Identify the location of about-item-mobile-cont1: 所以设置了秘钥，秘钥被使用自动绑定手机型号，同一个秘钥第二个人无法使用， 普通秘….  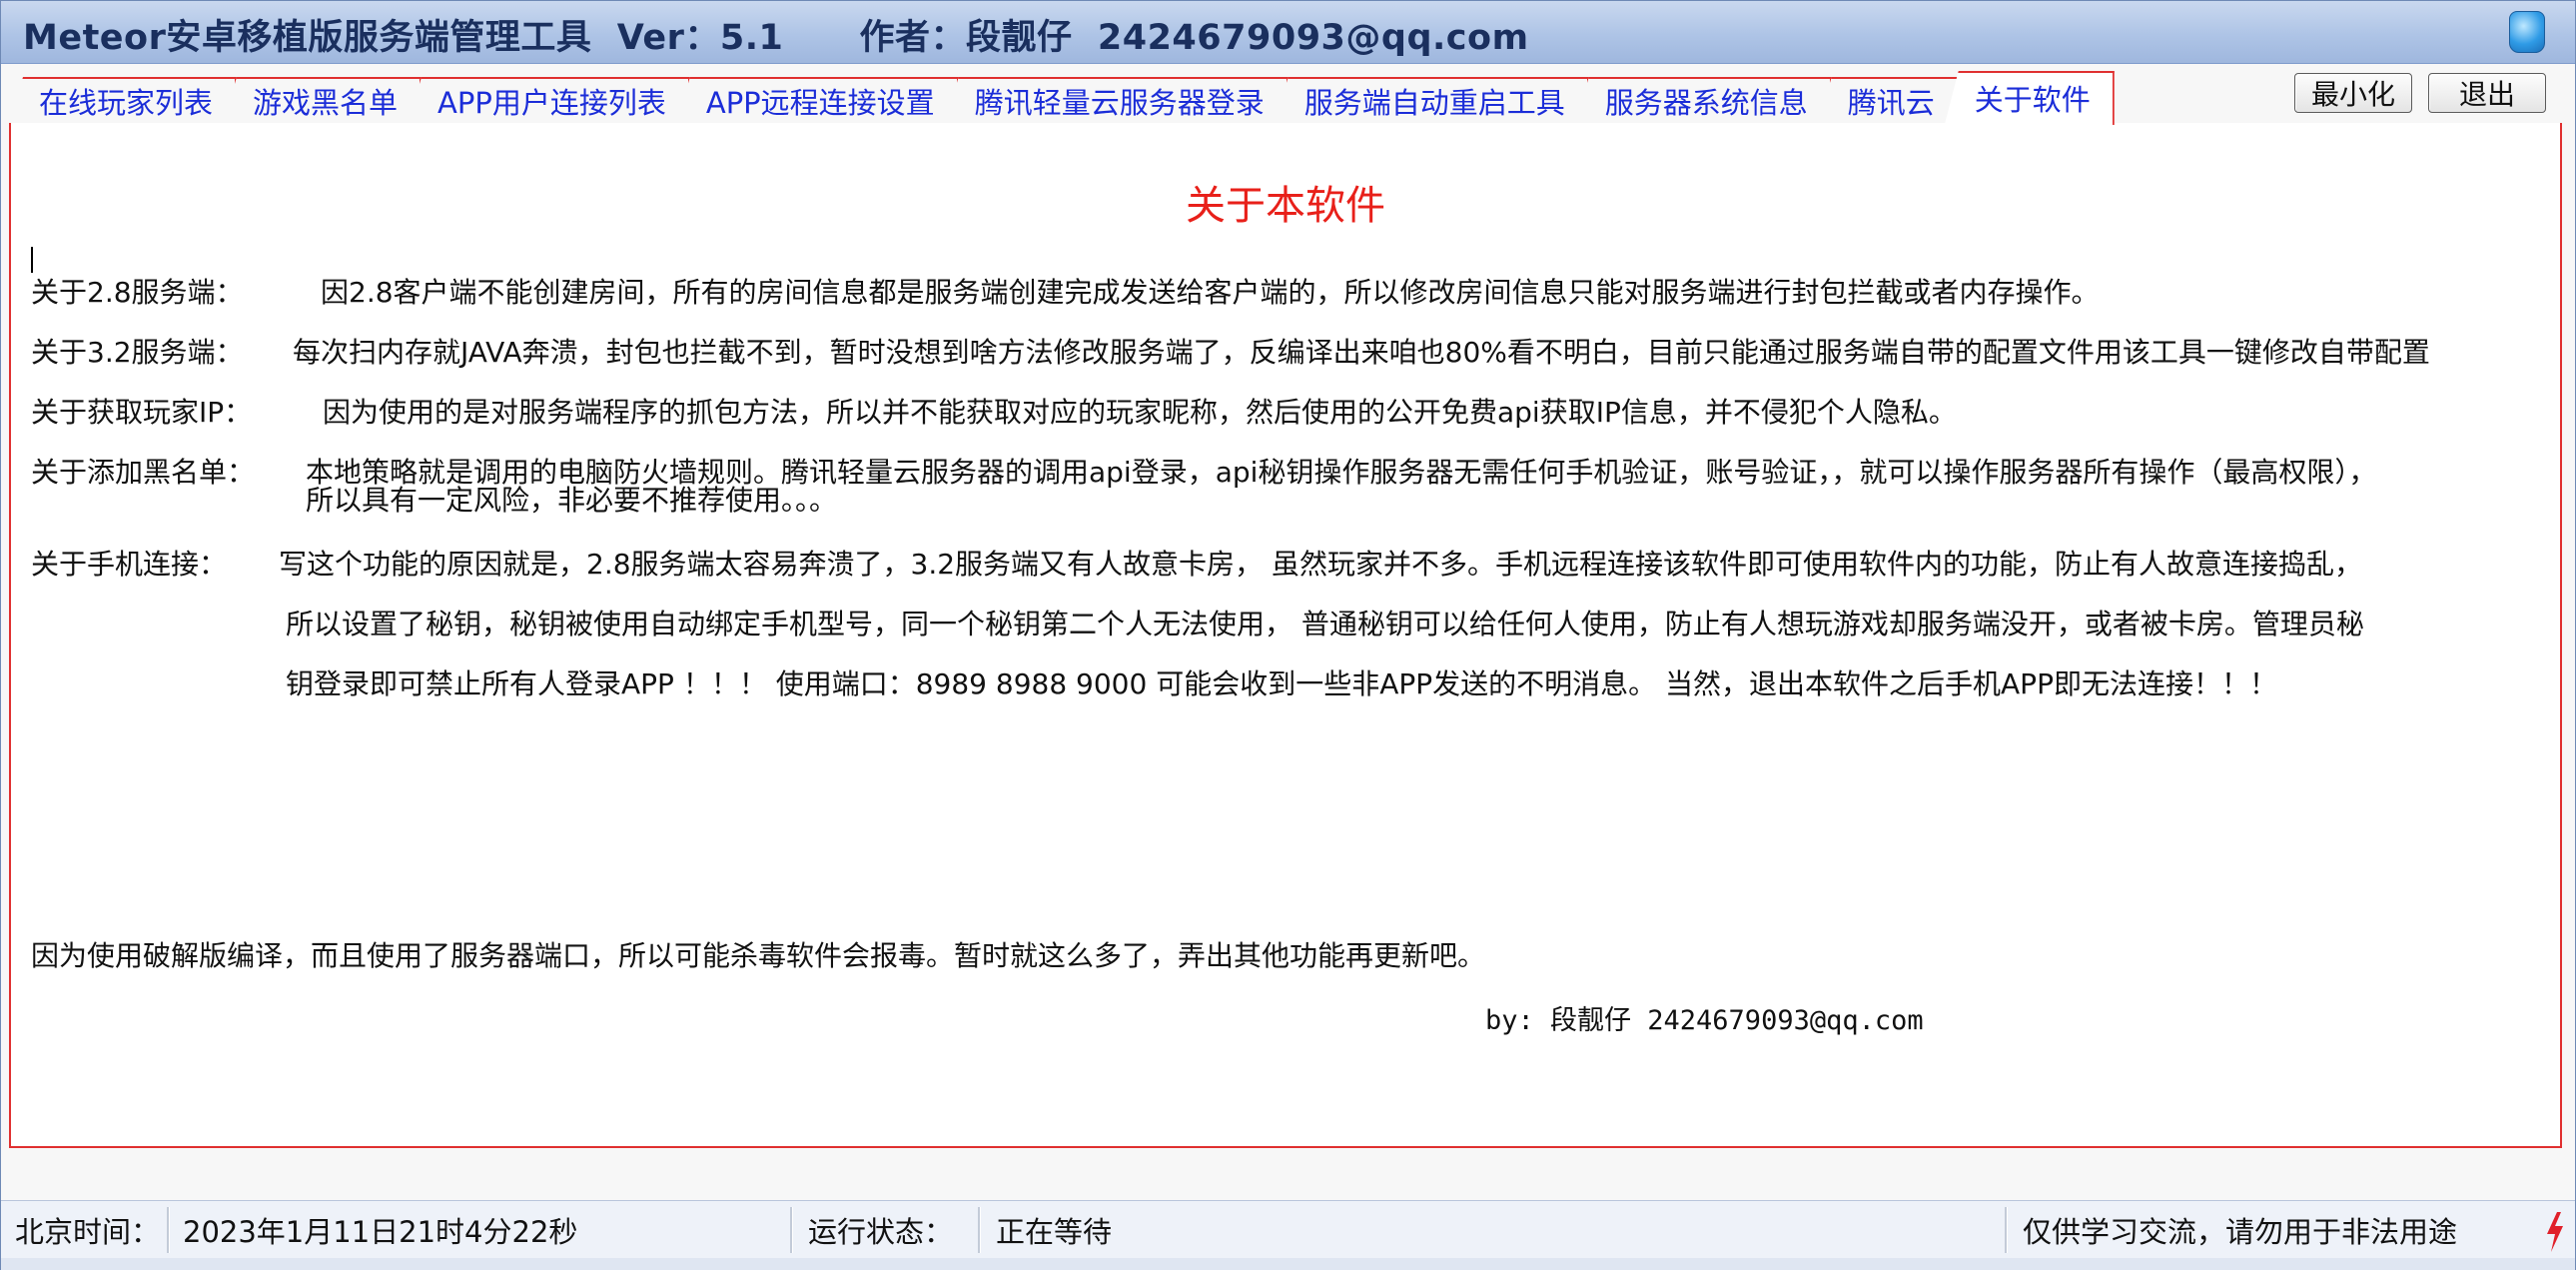
(1325, 624).